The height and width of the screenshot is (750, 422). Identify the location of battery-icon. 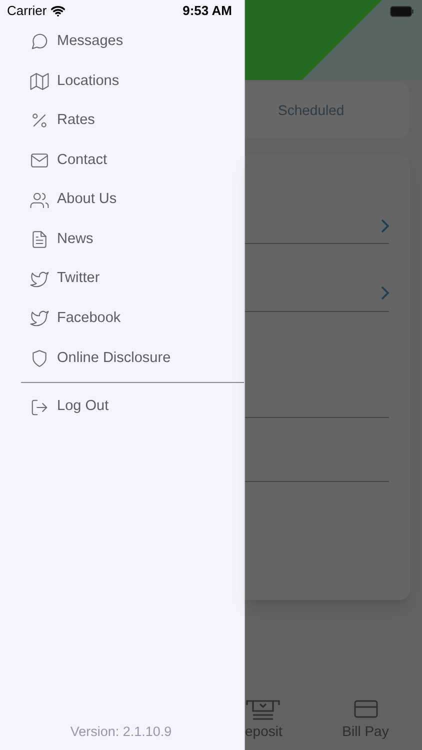
(402, 11).